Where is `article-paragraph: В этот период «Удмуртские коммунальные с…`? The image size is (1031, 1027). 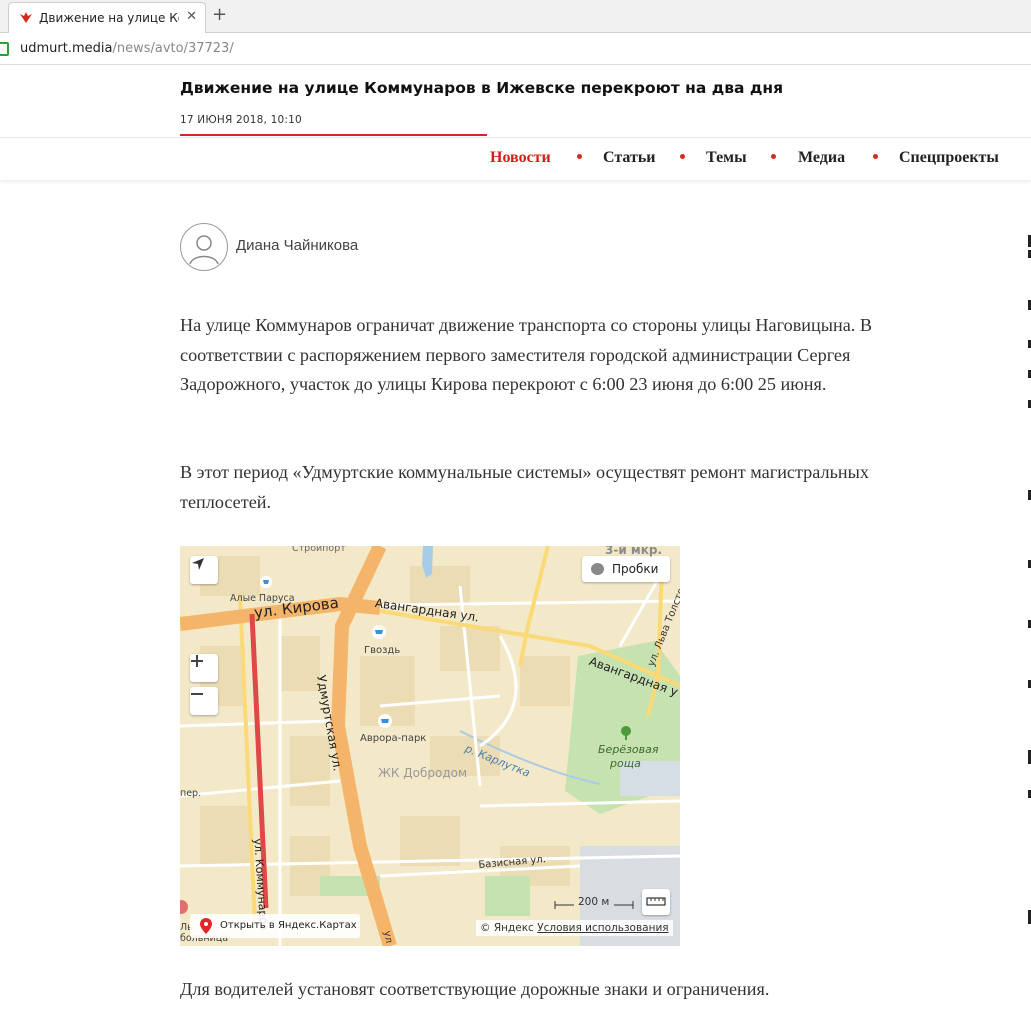 article-paragraph: В этот период «Удмуртские коммунальные с… is located at coordinates (524, 487).